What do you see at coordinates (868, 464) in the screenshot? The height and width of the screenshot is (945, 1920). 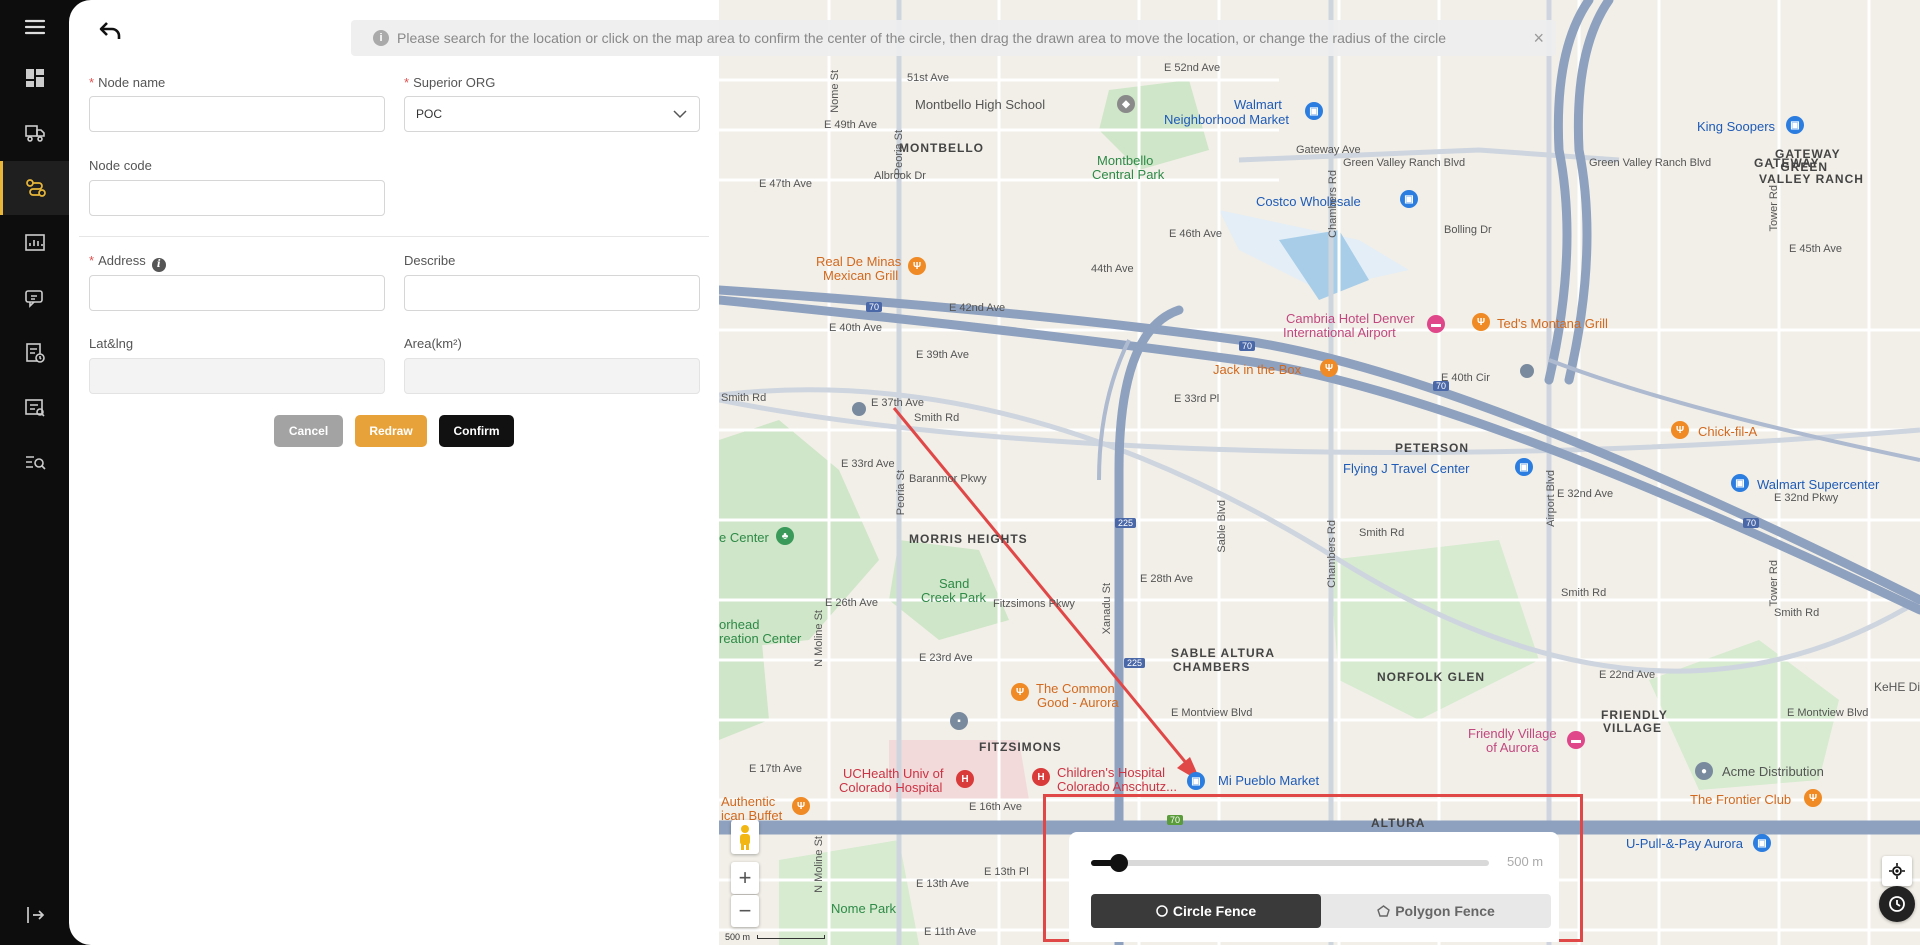 I see `street-label: E 33rd Ave` at bounding box center [868, 464].